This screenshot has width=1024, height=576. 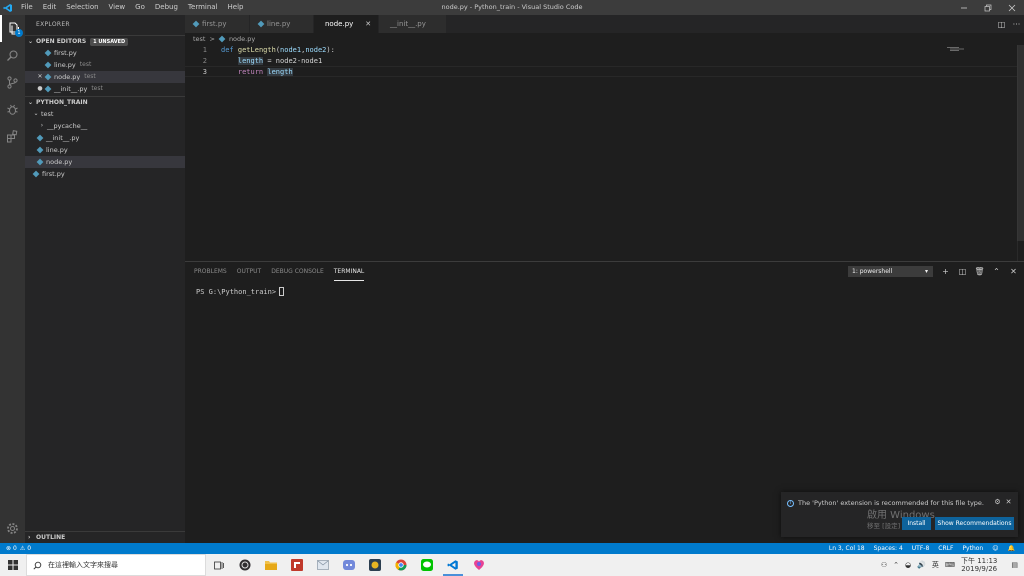 What do you see at coordinates (105, 114) in the screenshot?
I see `tree-folder-test: ⌄ test` at bounding box center [105, 114].